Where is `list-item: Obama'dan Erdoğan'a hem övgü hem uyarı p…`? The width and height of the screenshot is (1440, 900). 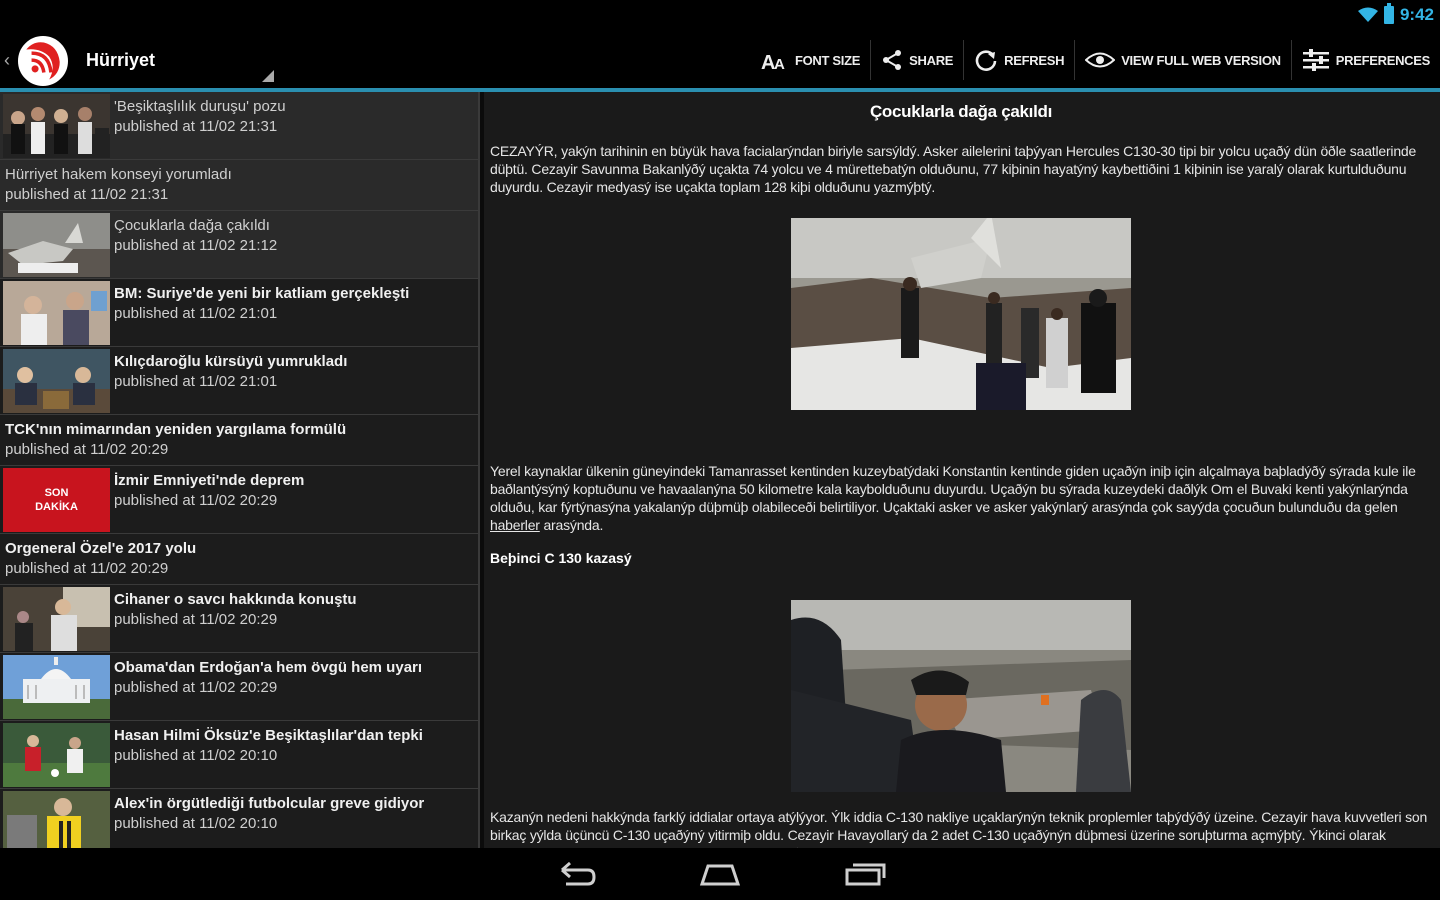 list-item: Obama'dan Erdoğan'a hem övgü hem uyarı p… is located at coordinates (239, 687).